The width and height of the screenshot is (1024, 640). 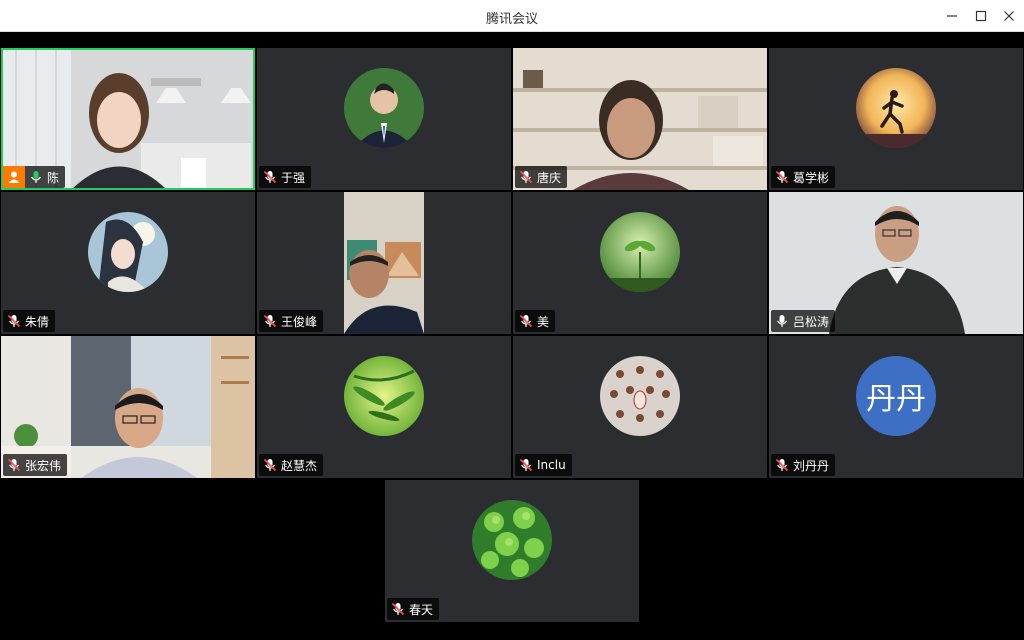 I want to click on participant-name: 葛学彬, so click(x=811, y=177).